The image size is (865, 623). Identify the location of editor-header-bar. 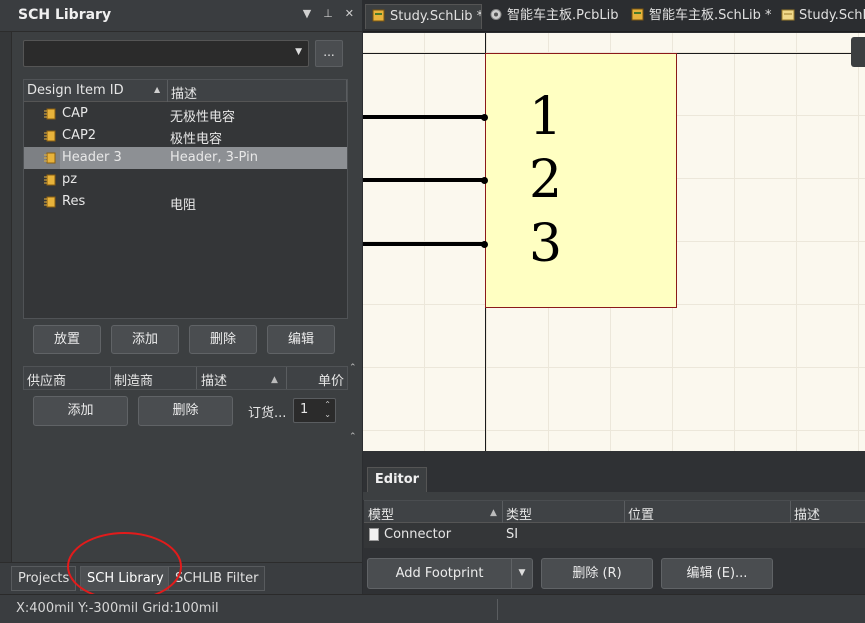
(614, 496).